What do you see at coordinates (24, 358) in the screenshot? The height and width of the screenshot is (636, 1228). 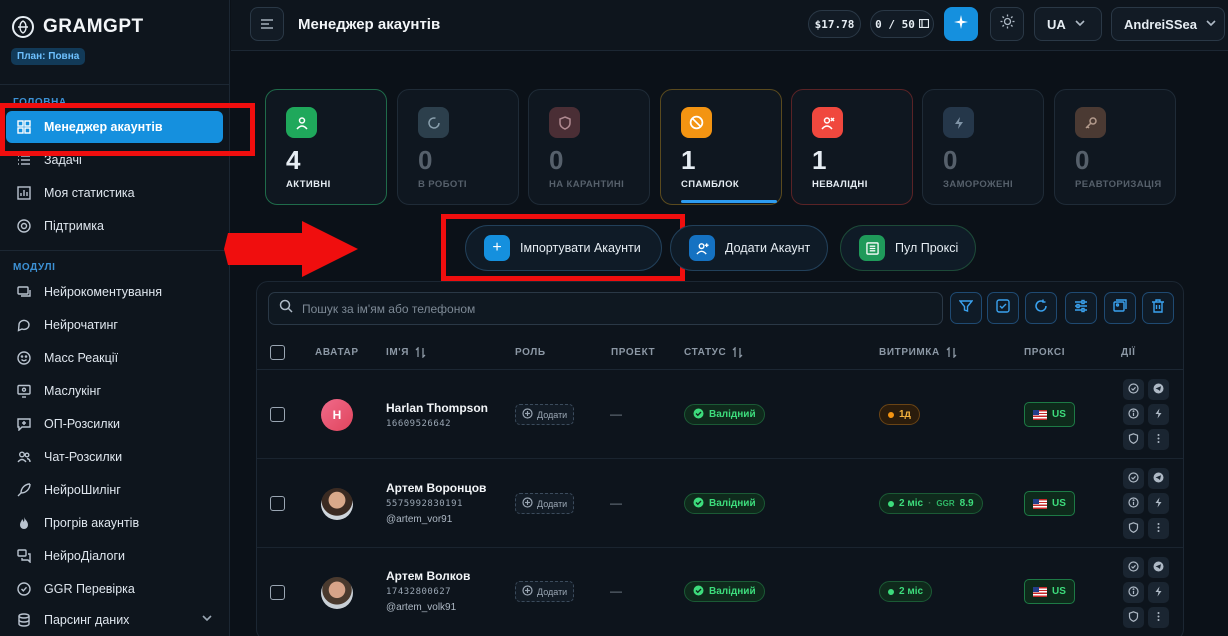 I see `smile-icon` at bounding box center [24, 358].